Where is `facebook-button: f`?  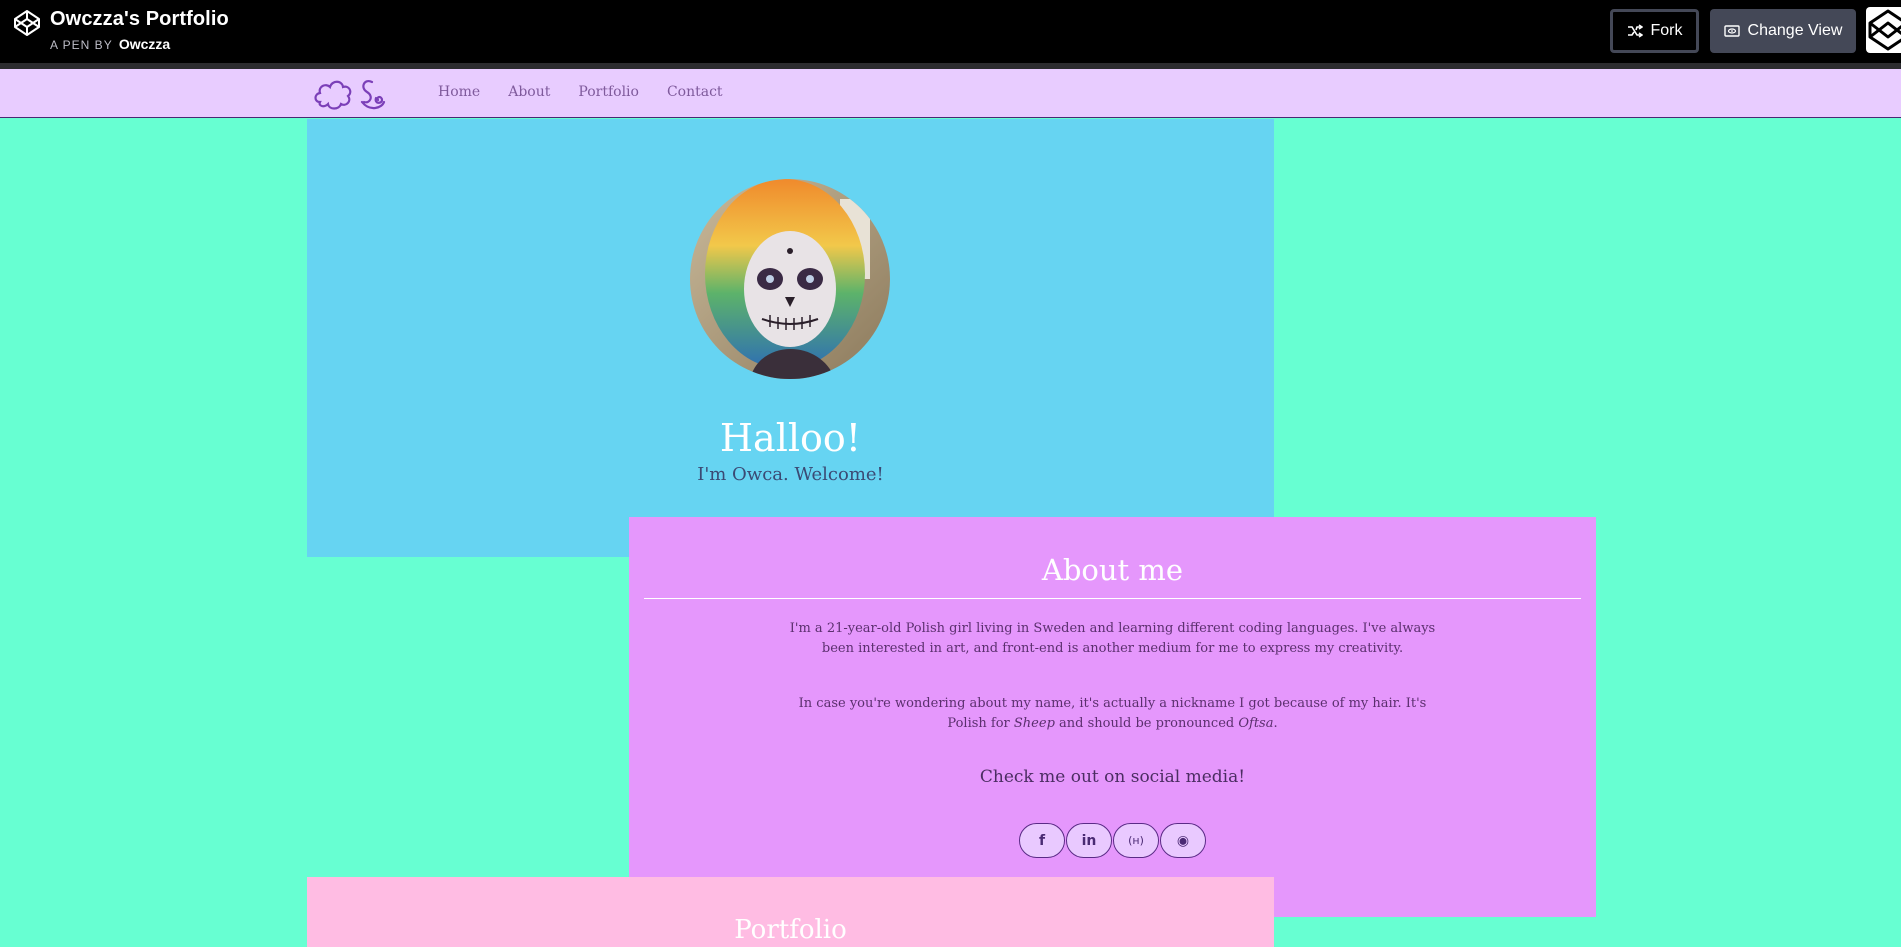 facebook-button: f is located at coordinates (1042, 840).